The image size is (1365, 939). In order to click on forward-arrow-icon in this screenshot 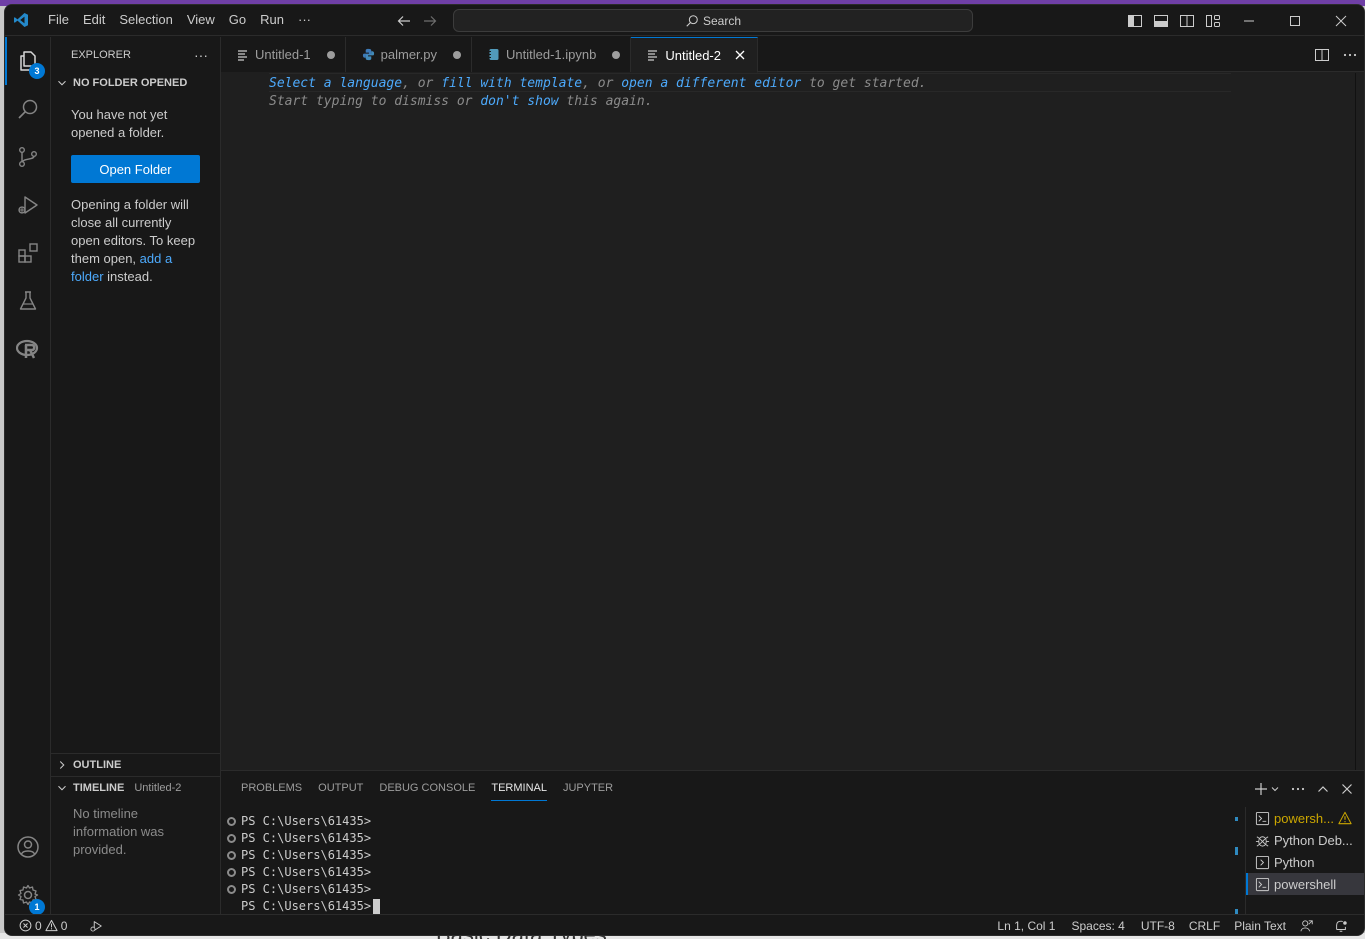, I will do `click(430, 21)`.